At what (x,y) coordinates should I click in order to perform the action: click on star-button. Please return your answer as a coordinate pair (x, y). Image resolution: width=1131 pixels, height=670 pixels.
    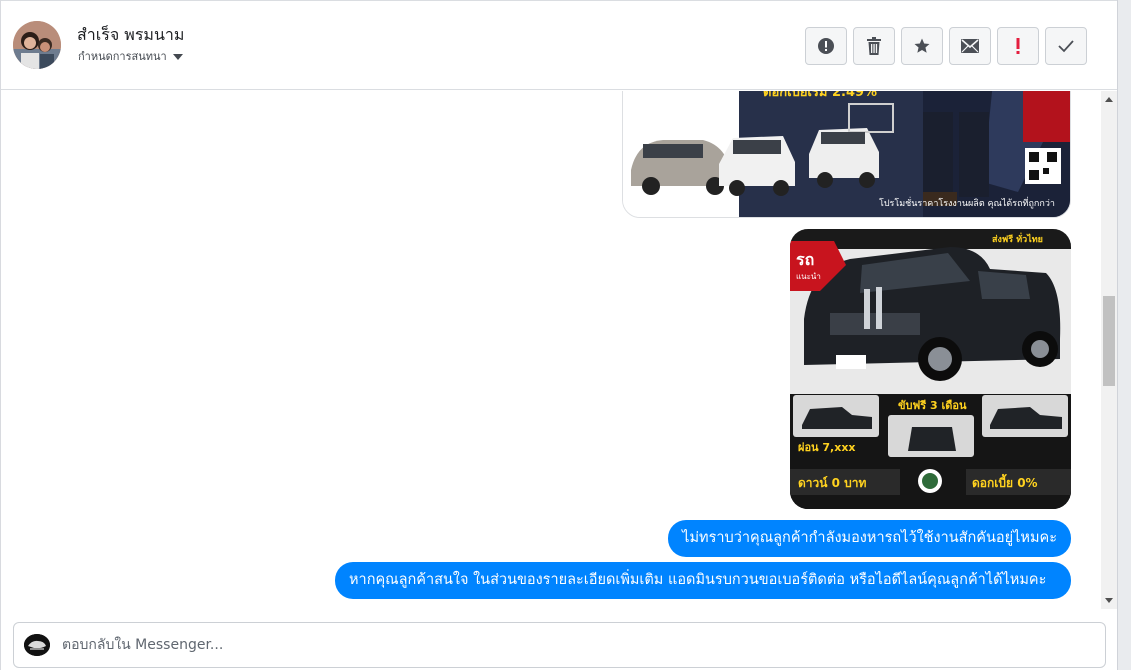
    Looking at the image, I should click on (922, 46).